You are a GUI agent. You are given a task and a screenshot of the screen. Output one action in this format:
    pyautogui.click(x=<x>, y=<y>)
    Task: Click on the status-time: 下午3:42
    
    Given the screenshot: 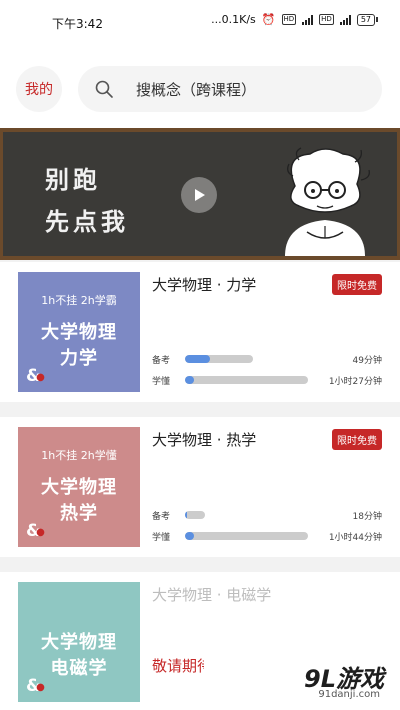 What is the action you would take?
    pyautogui.click(x=77, y=24)
    